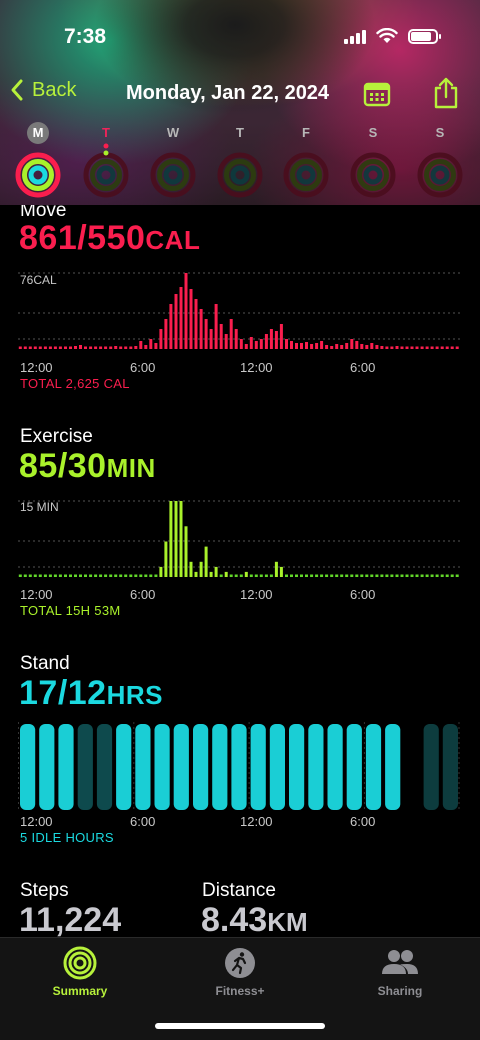  I want to click on day-6: S, so click(440, 160).